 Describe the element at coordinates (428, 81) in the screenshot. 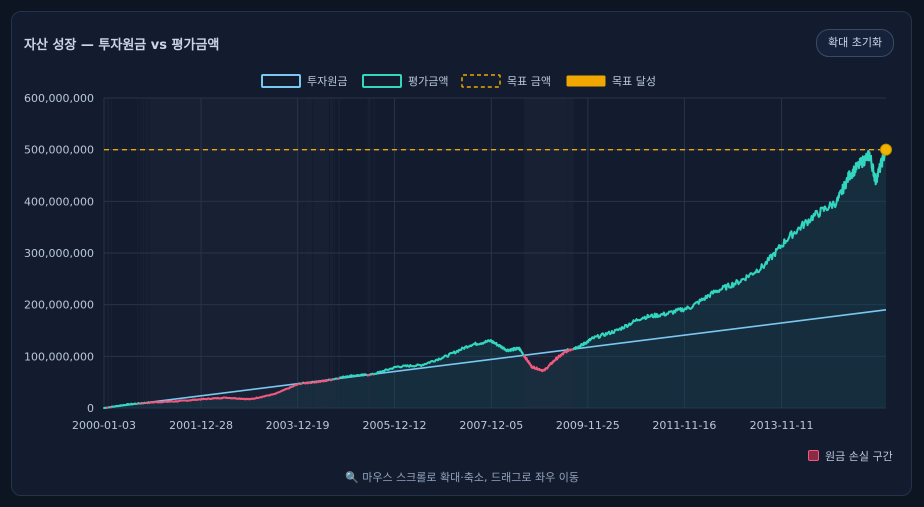

I see `legend-value-label: 평가금액` at that location.